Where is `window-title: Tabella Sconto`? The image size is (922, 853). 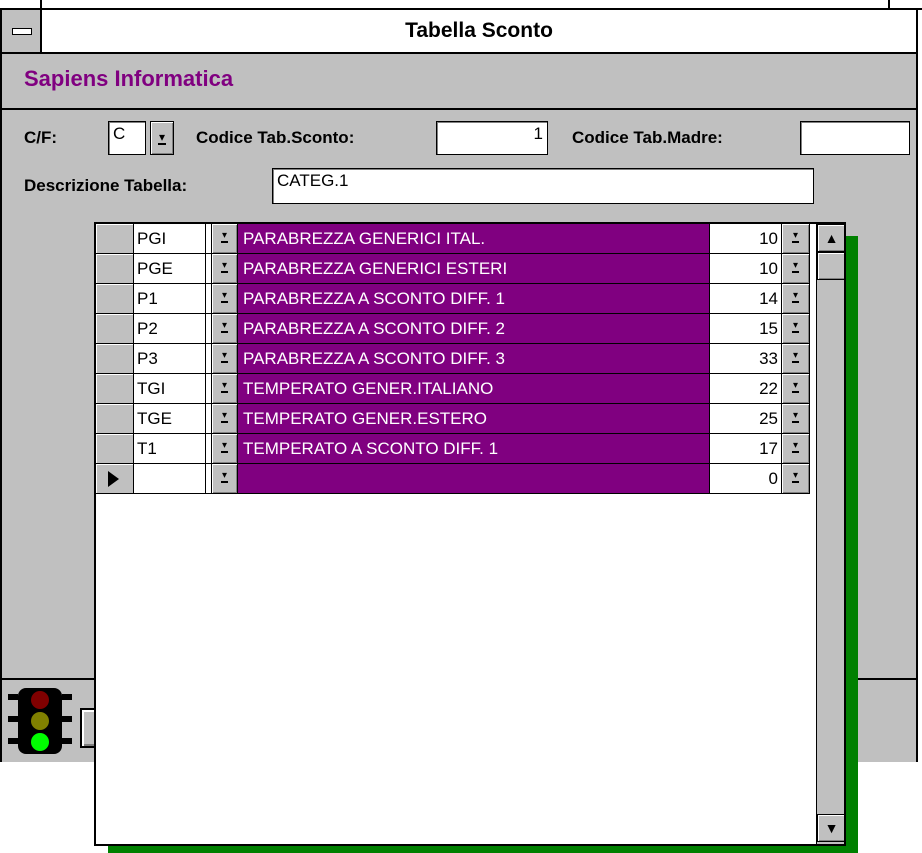
window-title: Tabella Sconto is located at coordinates (479, 30).